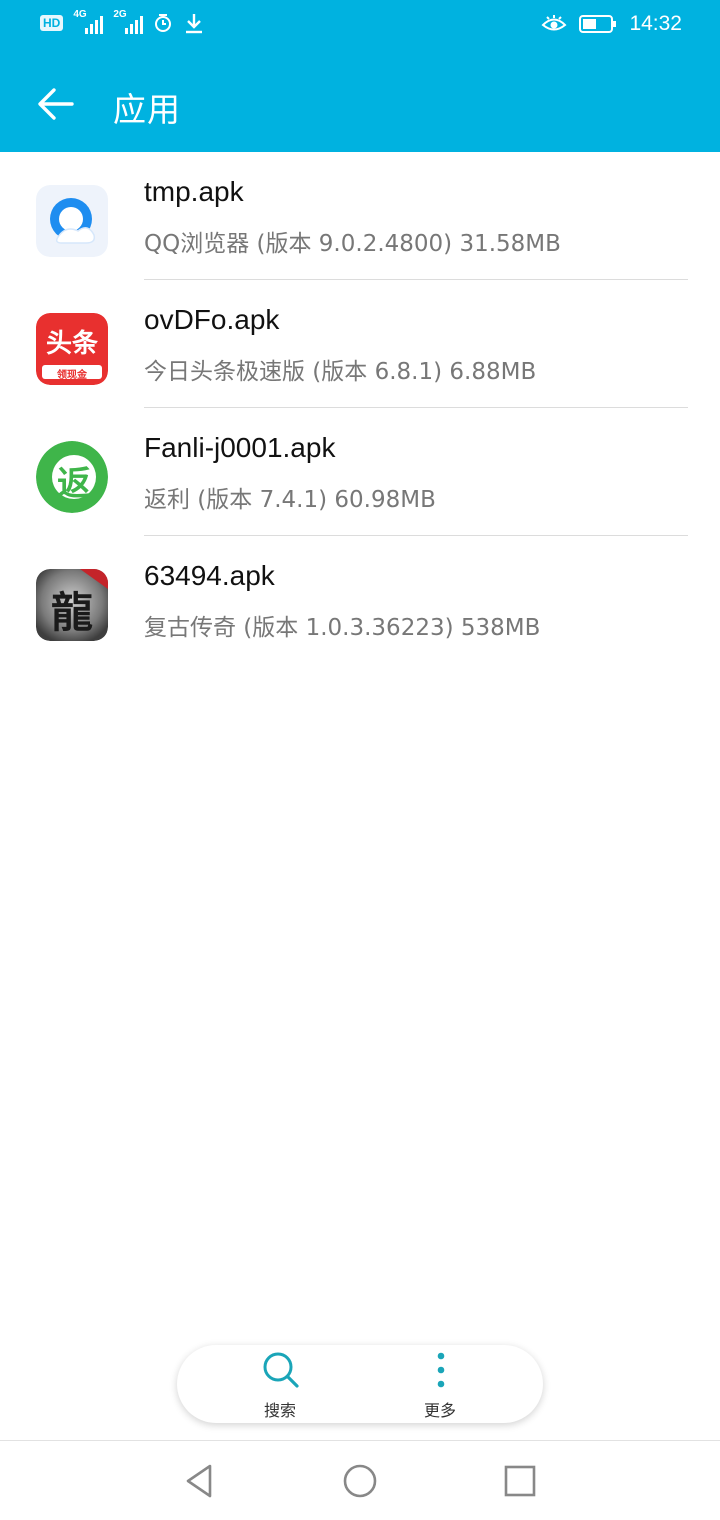 The width and height of the screenshot is (720, 1520). I want to click on home-circle-icon, so click(360, 1481).